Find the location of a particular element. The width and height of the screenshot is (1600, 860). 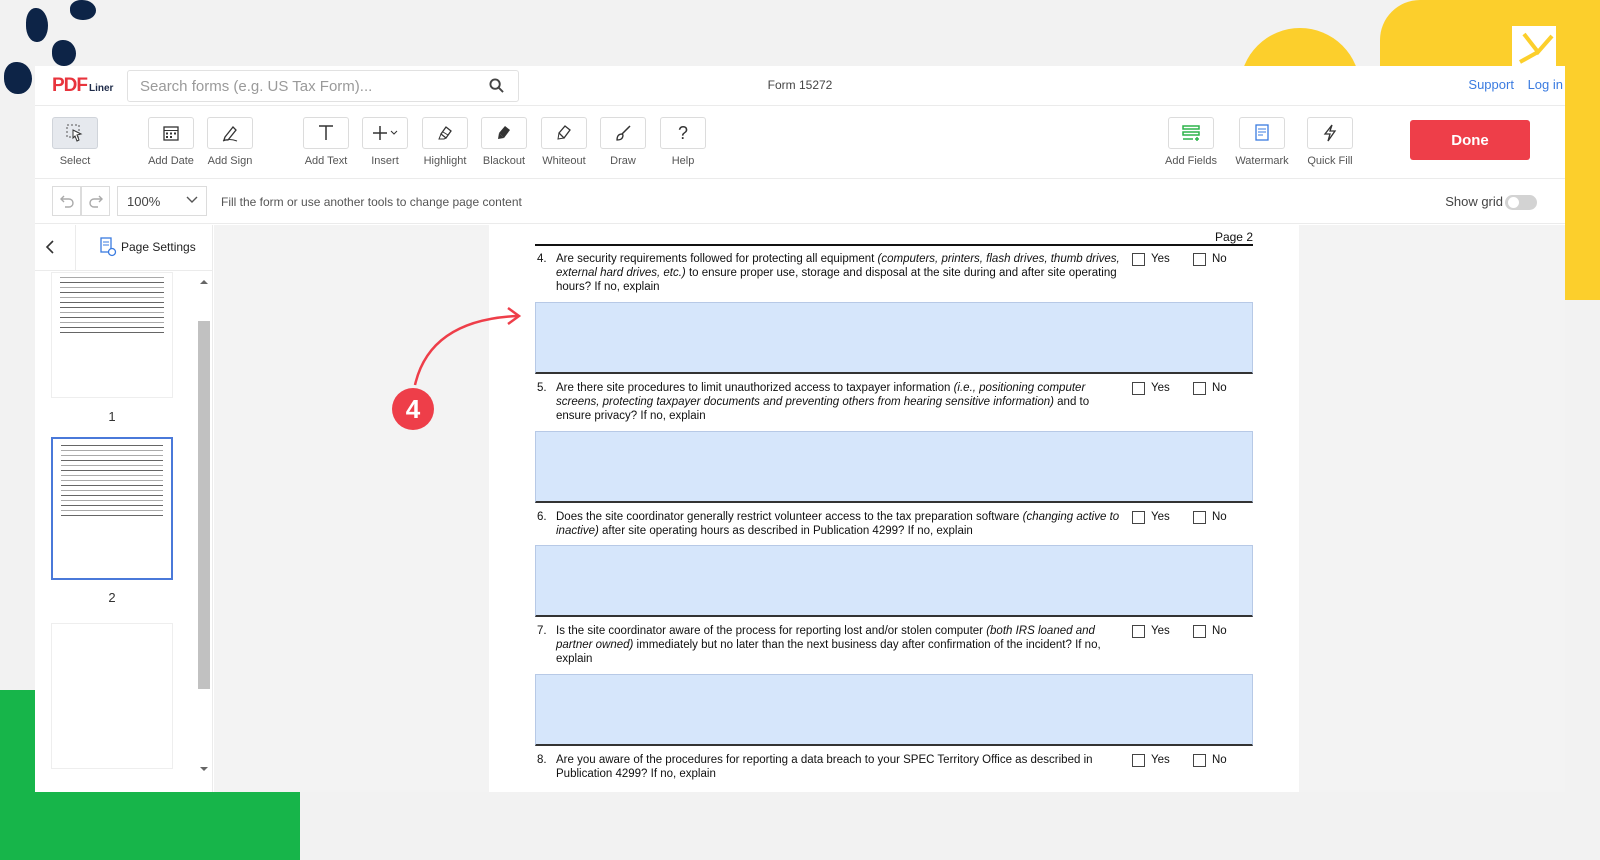

add-fields-icon is located at coordinates (1191, 133).